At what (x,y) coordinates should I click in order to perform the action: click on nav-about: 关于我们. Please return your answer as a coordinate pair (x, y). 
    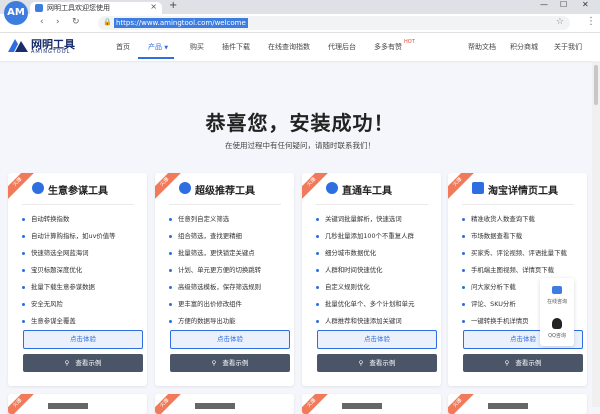
    Looking at the image, I should click on (568, 47).